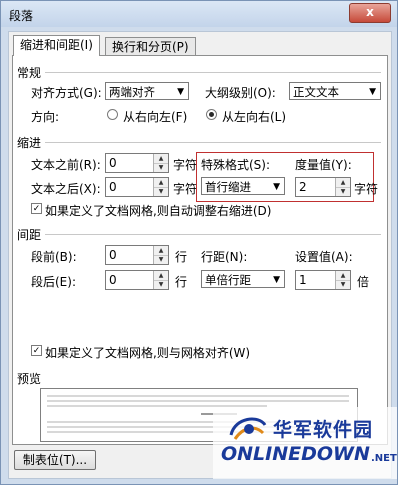 This screenshot has width=400, height=487. I want to click on setting-value-spinner: 1 ▲ ▼, so click(323, 280).